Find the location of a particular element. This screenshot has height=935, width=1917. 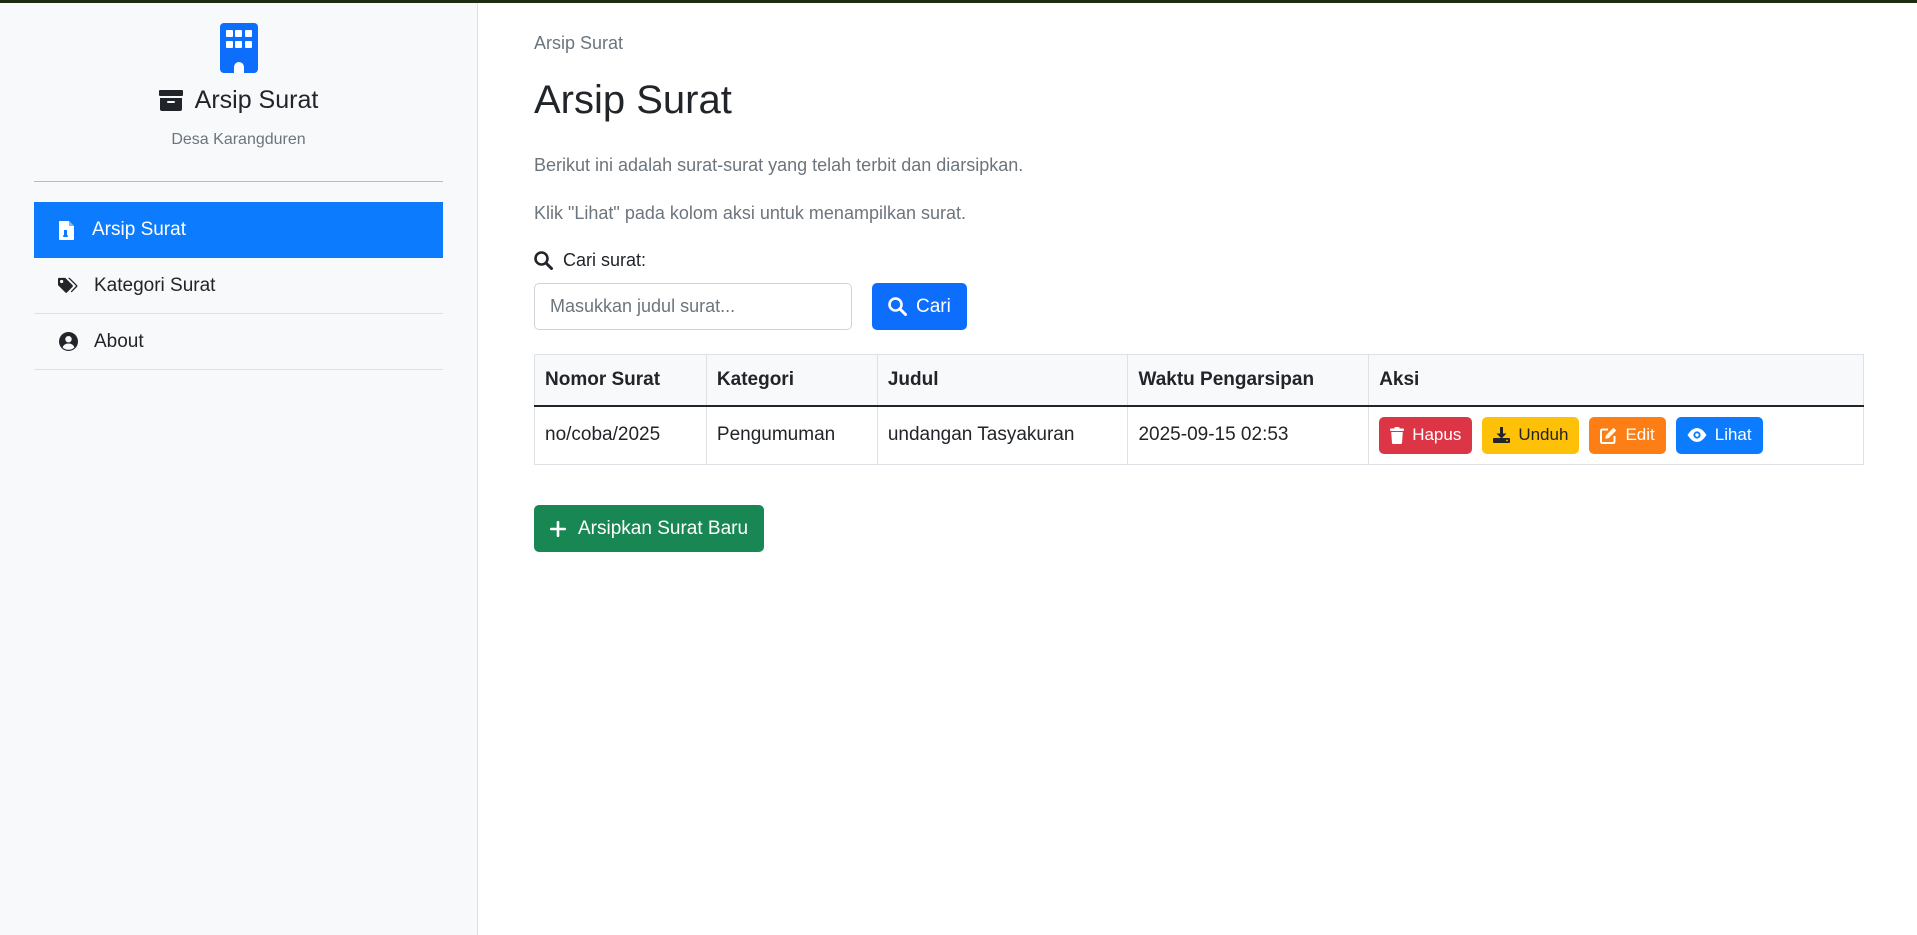

column-header: Kategori is located at coordinates (791, 380).